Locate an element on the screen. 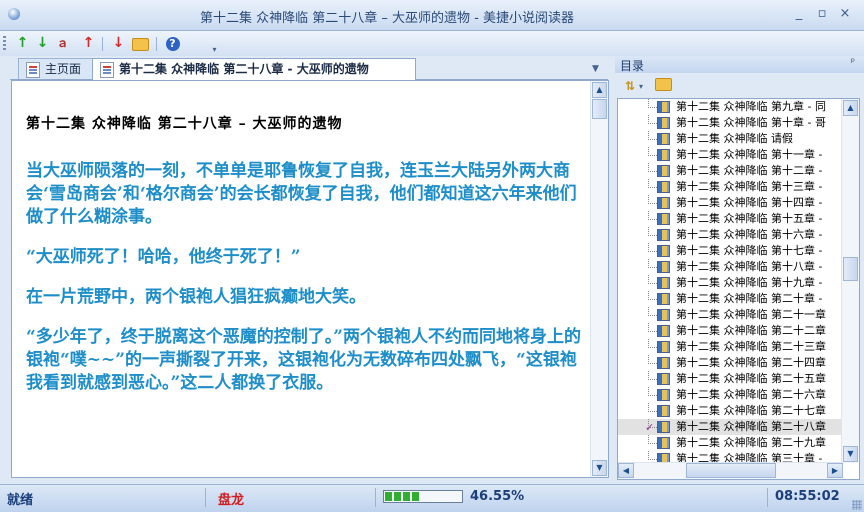  reader-scrollbar: ▲ ▼ is located at coordinates (599, 279).